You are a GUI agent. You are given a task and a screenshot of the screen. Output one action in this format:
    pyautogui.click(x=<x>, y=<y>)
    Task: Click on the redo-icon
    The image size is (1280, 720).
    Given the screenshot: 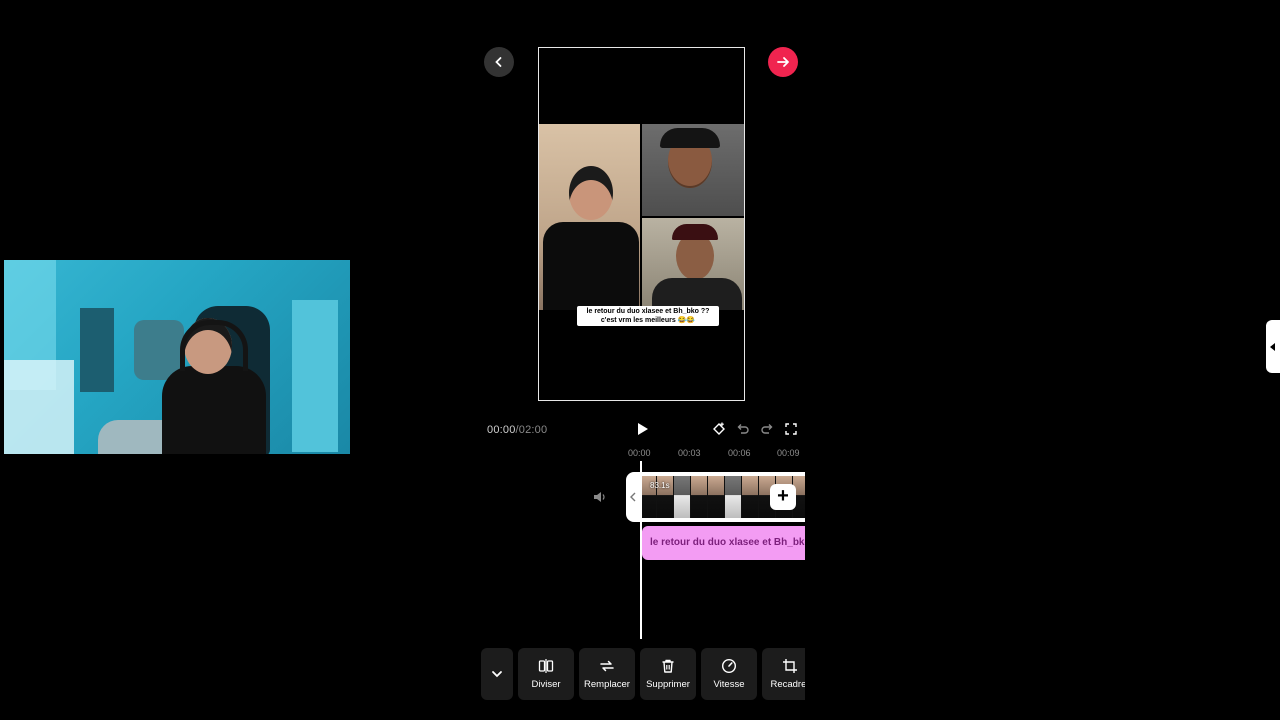 What is the action you would take?
    pyautogui.click(x=767, y=429)
    